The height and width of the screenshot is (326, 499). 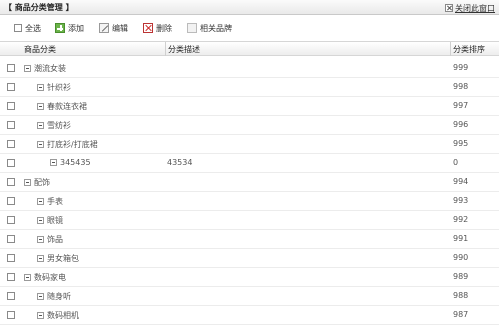 I want to click on table-row: 打底衫/打底裙 995, so click(x=249, y=144).